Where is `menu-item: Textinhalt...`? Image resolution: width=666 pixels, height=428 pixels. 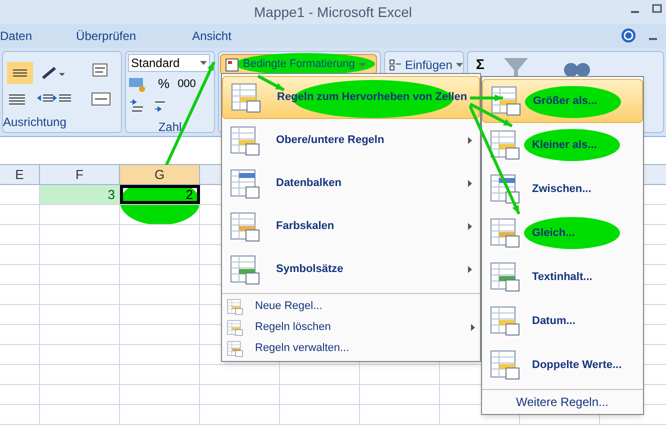
menu-item: Textinhalt... is located at coordinates (562, 277).